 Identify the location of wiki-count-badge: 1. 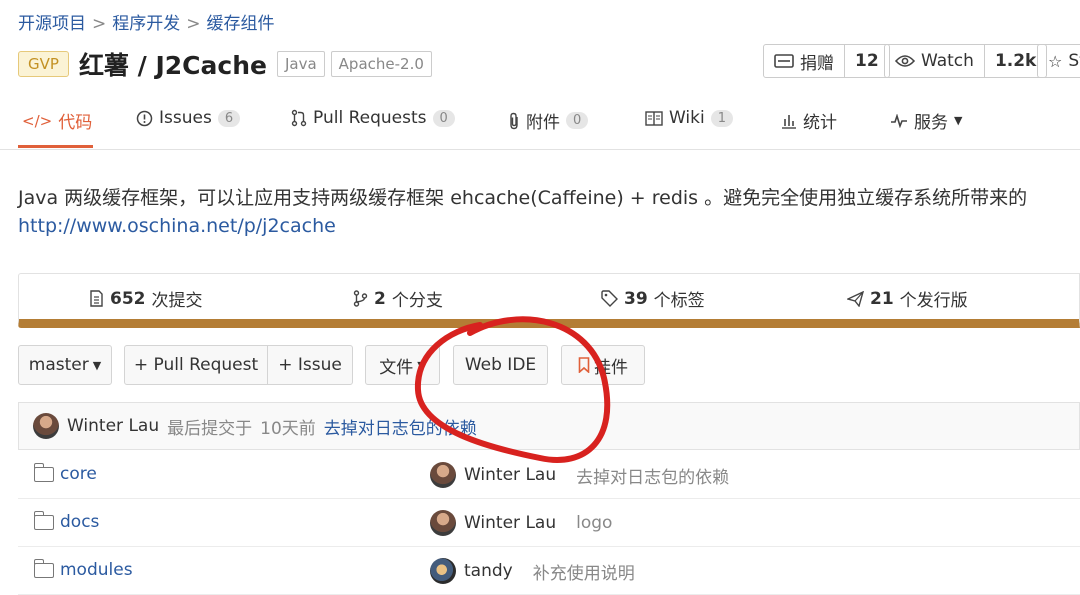
(722, 118).